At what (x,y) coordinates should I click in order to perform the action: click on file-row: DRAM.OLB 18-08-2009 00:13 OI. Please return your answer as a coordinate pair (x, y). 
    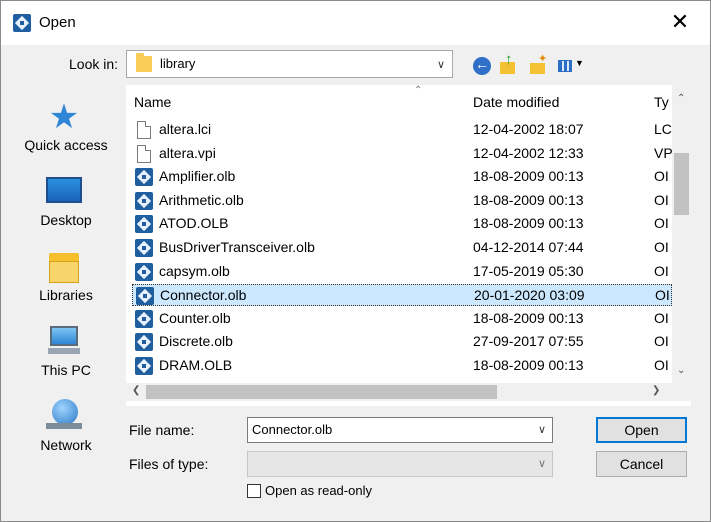
    Looking at the image, I should click on (402, 366).